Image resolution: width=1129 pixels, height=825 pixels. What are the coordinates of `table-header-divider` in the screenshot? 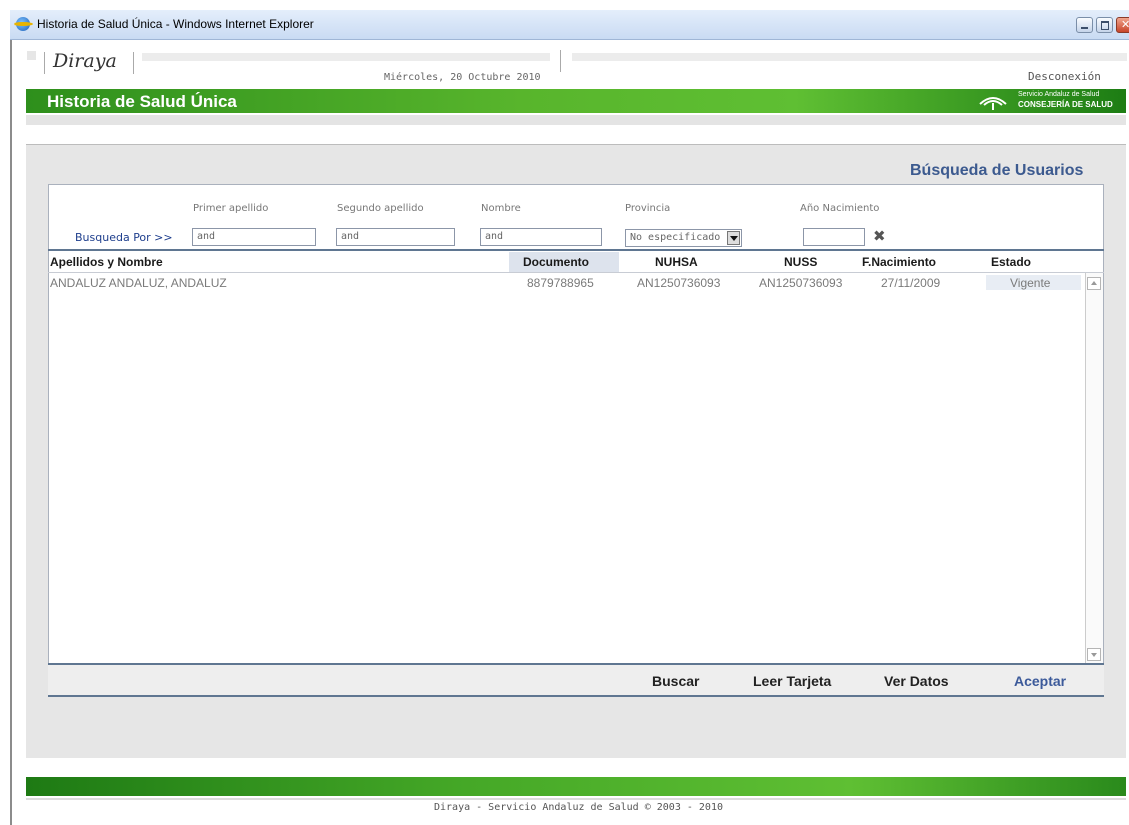 It's located at (576, 250).